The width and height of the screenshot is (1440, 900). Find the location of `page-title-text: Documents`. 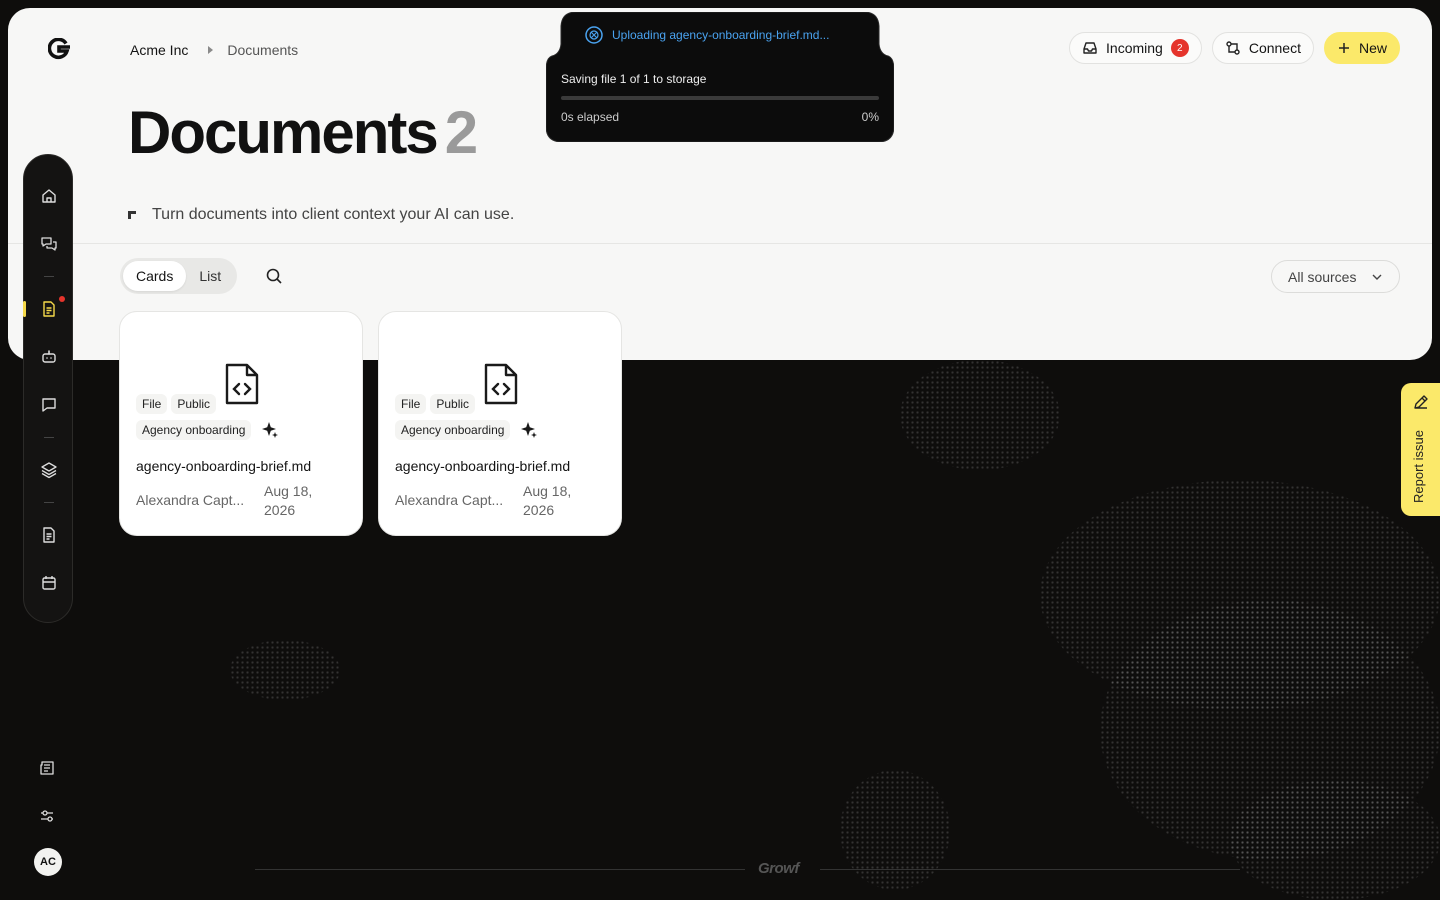

page-title-text: Documents is located at coordinates (283, 132).